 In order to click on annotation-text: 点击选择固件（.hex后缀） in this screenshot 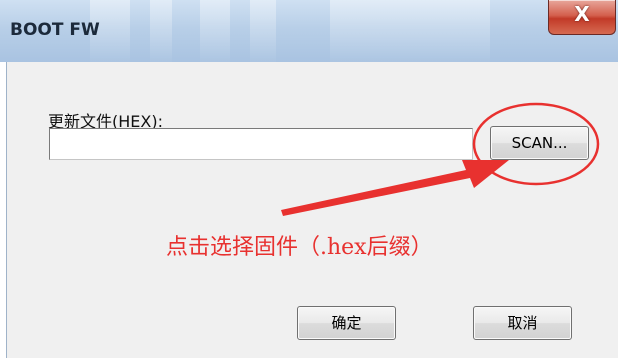, I will do `click(299, 247)`.